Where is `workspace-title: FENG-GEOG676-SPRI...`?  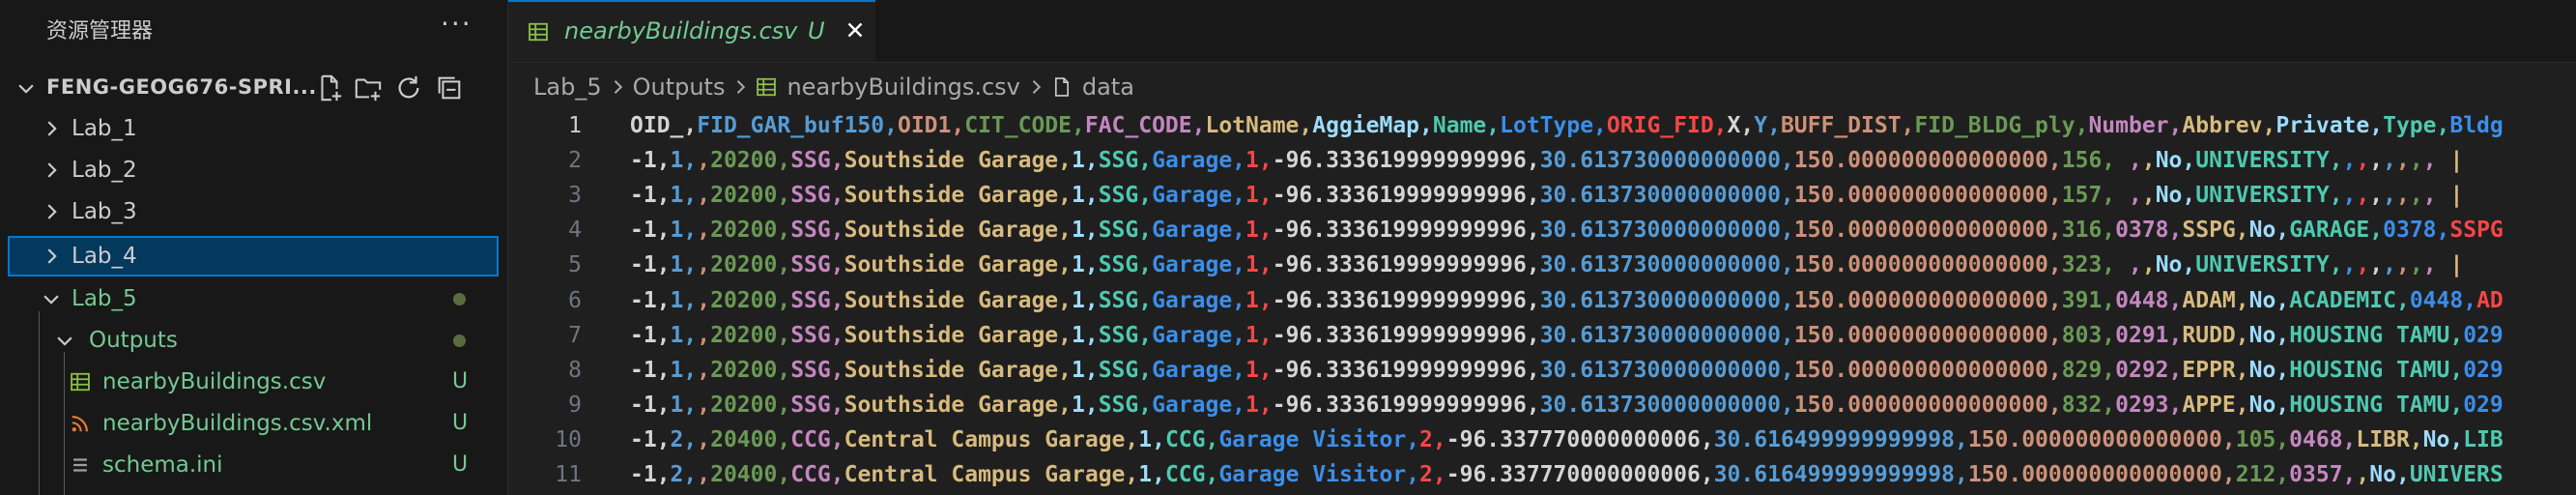
workspace-title: FENG-GEOG676-SPRI... is located at coordinates (182, 87).